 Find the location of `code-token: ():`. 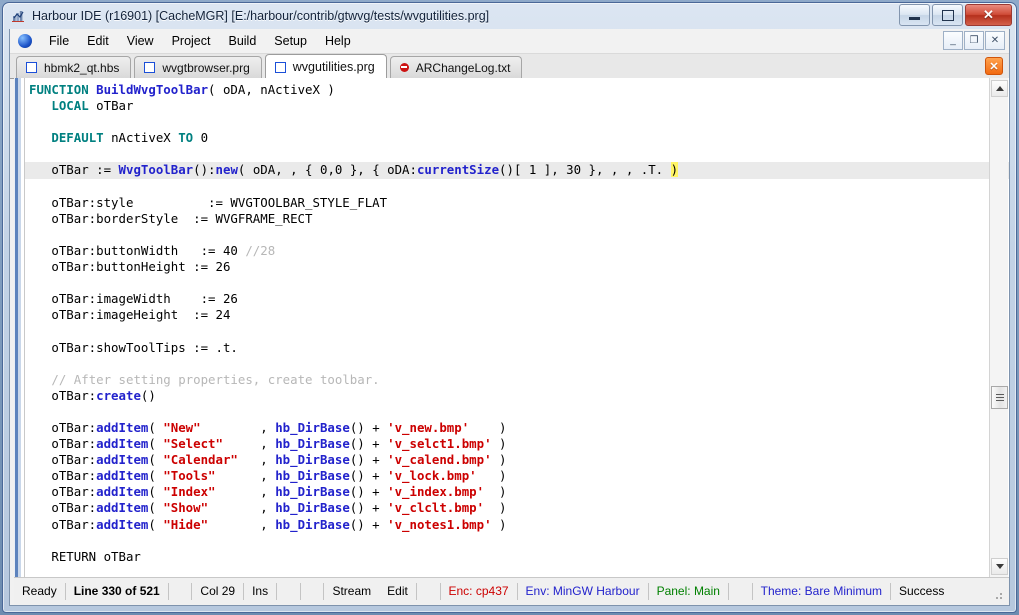

code-token: (): is located at coordinates (204, 170).